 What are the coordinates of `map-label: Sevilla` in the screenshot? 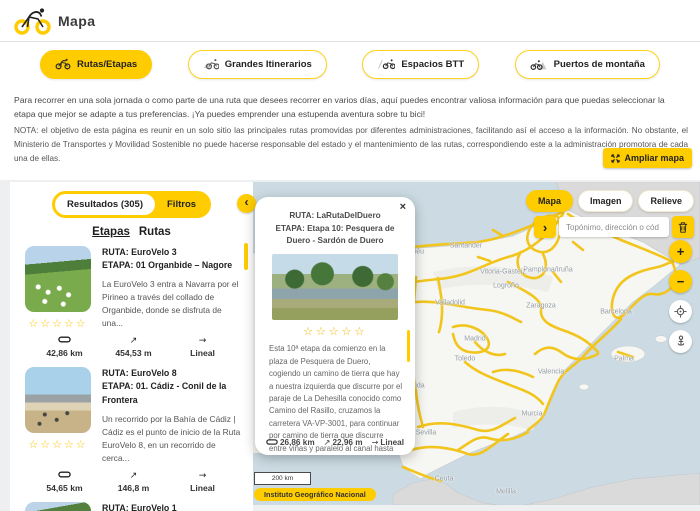 It's located at (426, 433).